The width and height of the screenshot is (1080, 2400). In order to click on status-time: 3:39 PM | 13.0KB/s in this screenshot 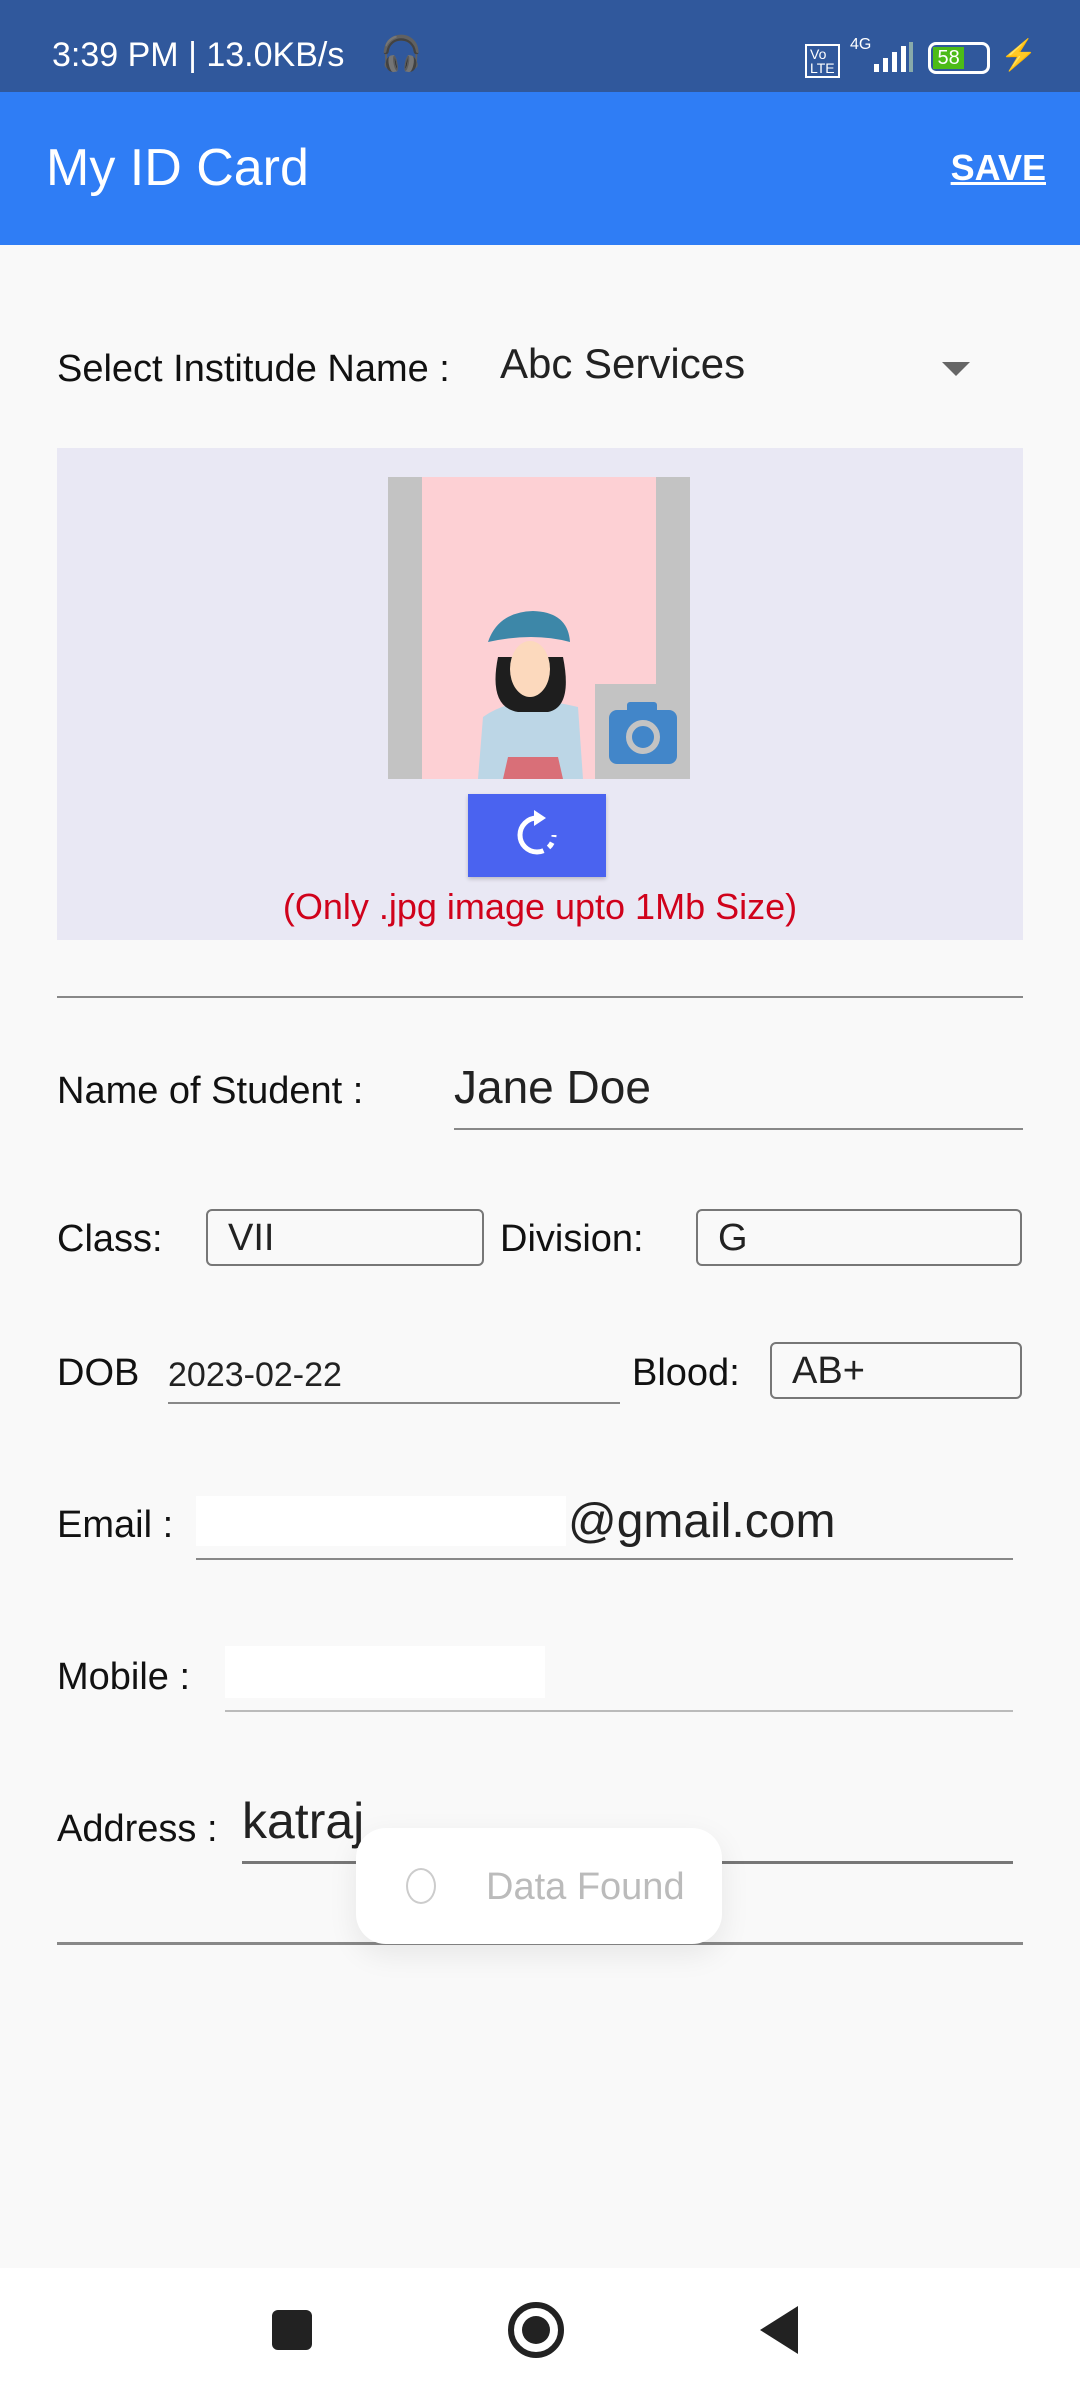, I will do `click(198, 55)`.